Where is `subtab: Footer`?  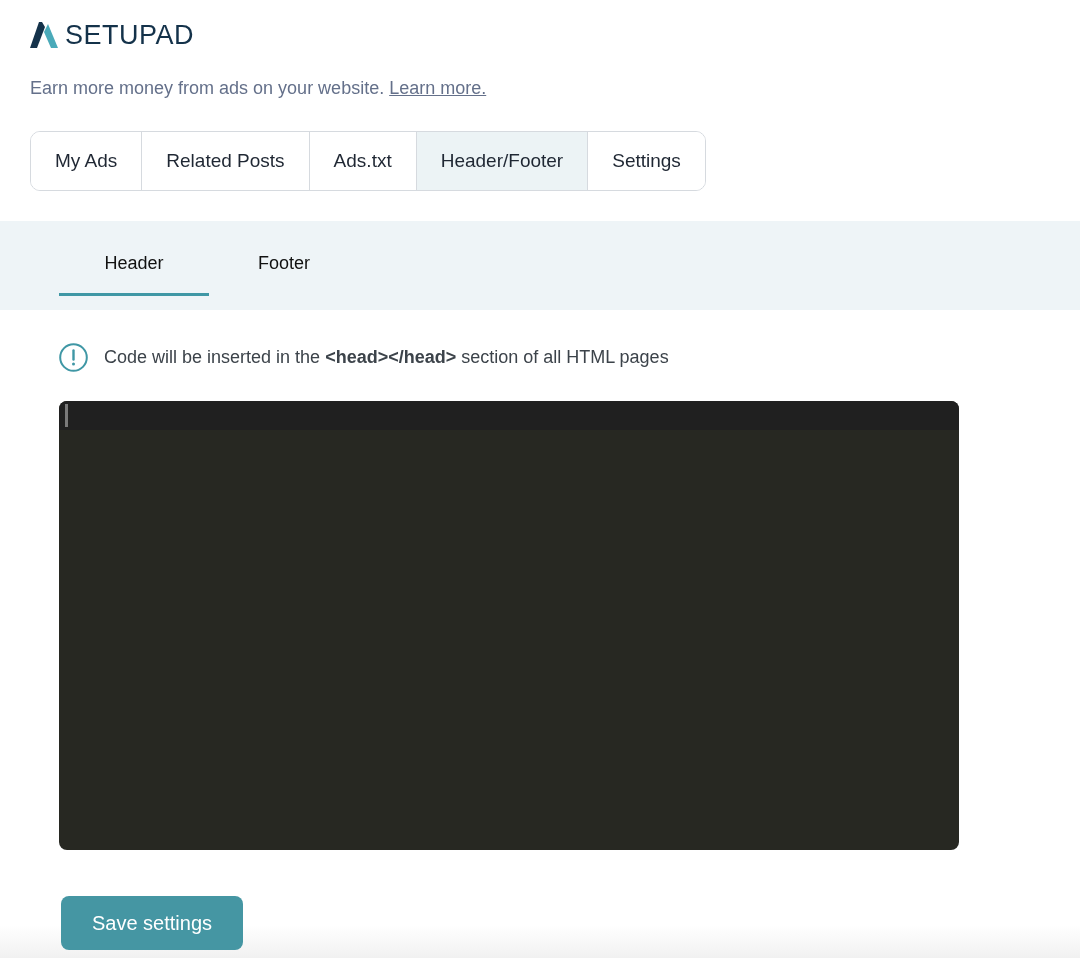 subtab: Footer is located at coordinates (284, 265).